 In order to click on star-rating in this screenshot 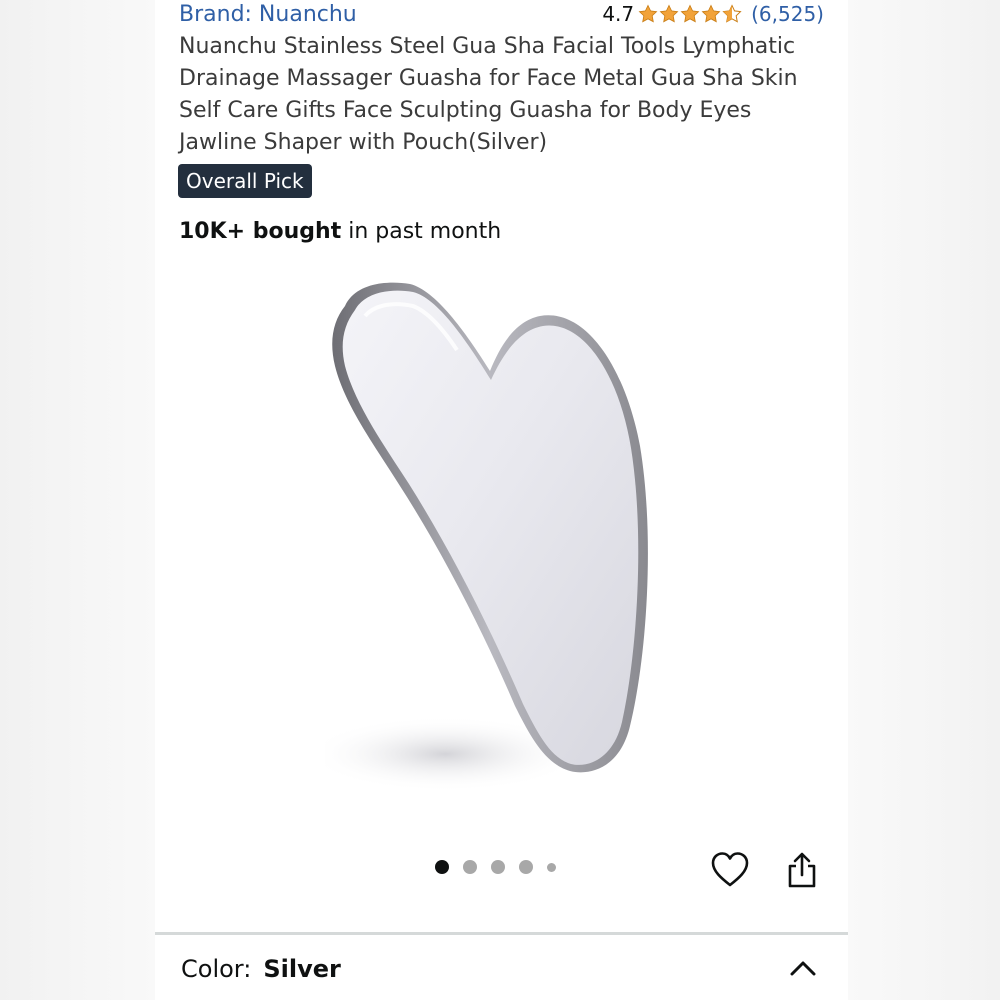, I will do `click(690, 14)`.